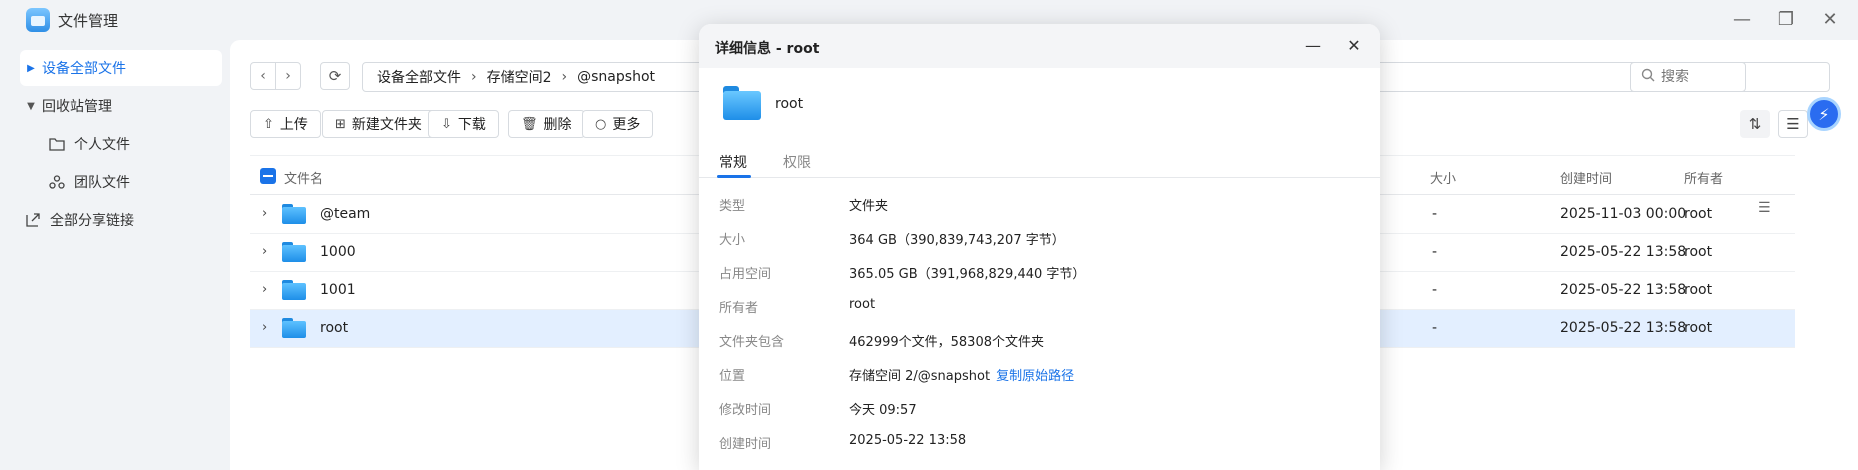 The height and width of the screenshot is (470, 1858). What do you see at coordinates (1786, 20) in the screenshot?
I see `maximize-icon: ❐` at bounding box center [1786, 20].